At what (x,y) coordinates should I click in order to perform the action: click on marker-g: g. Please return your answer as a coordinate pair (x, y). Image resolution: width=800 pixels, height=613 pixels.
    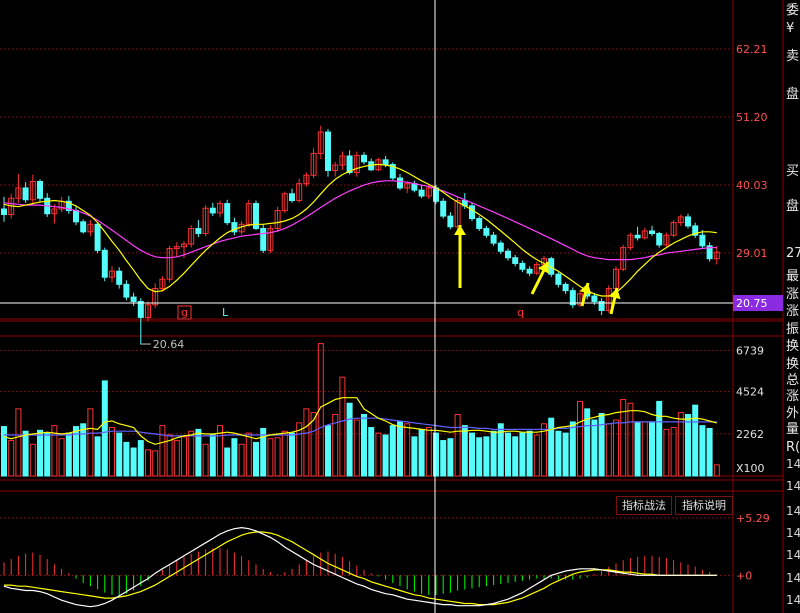
    Looking at the image, I should click on (184, 312).